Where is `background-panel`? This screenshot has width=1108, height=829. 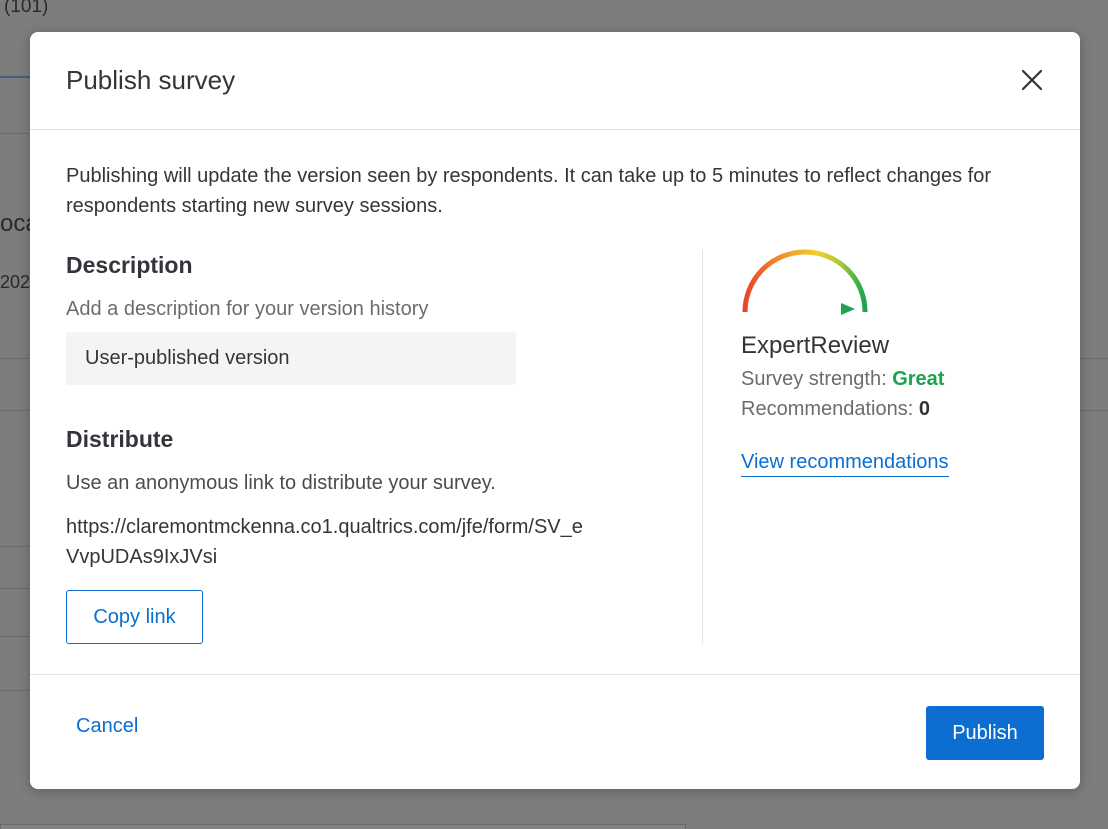
background-panel is located at coordinates (343, 826).